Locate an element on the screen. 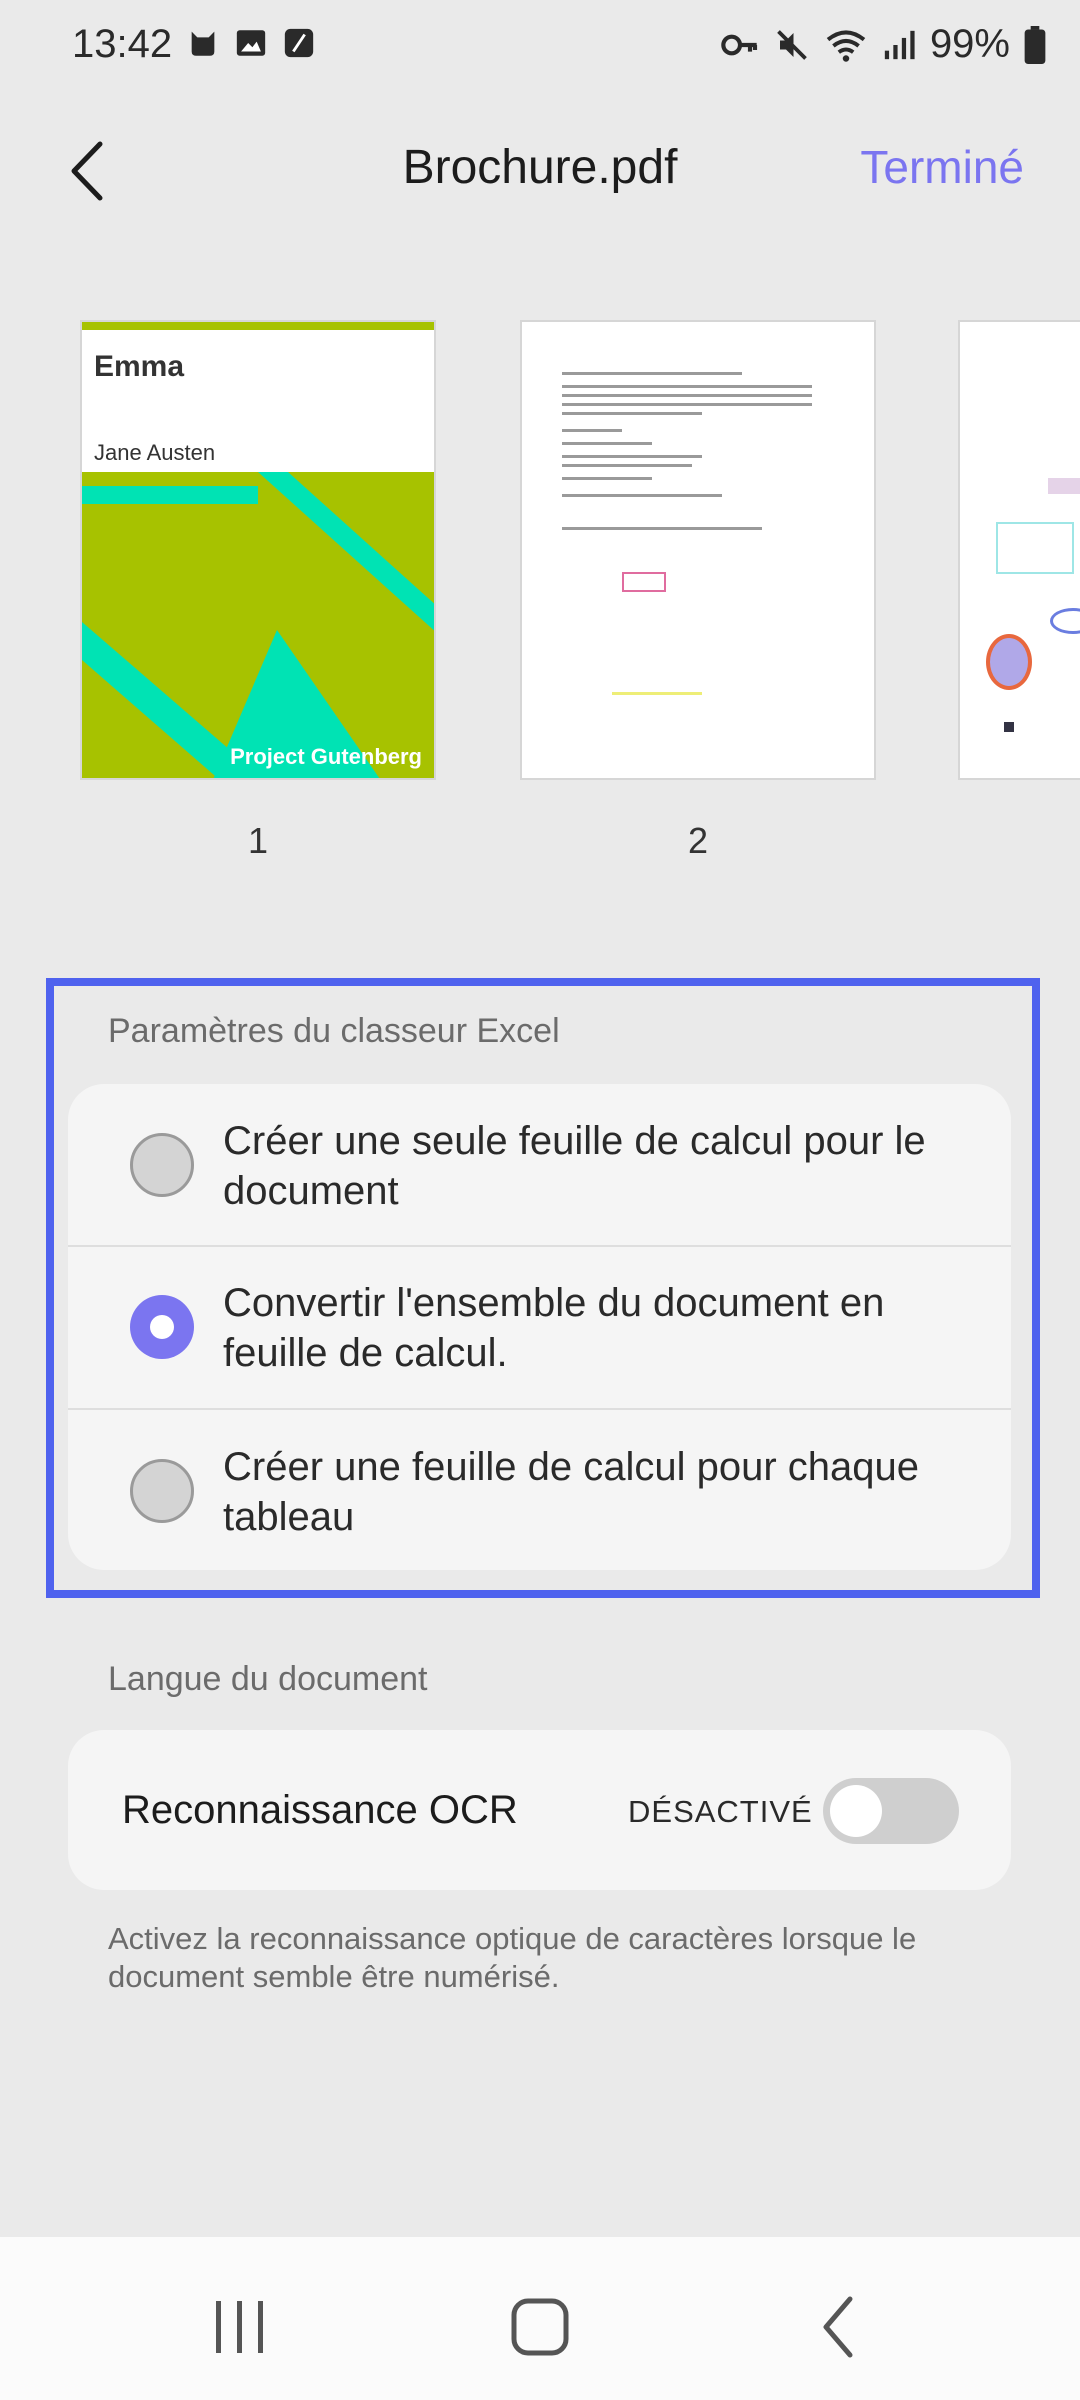 The width and height of the screenshot is (1080, 2400). wifi-icon is located at coordinates (846, 45).